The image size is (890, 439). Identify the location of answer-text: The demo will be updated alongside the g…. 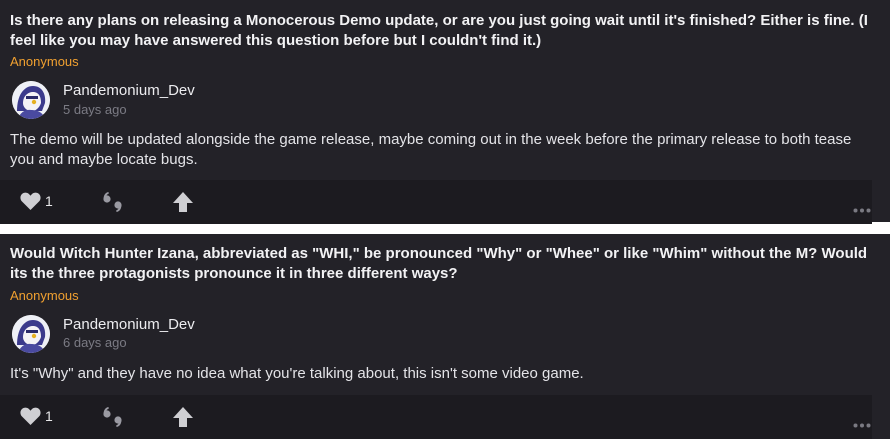
(431, 149).